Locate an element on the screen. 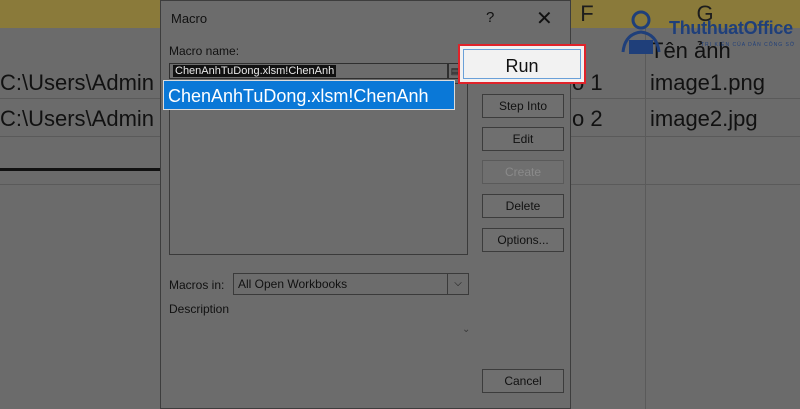  macros-in-value: All Open Workbooks is located at coordinates (293, 284).